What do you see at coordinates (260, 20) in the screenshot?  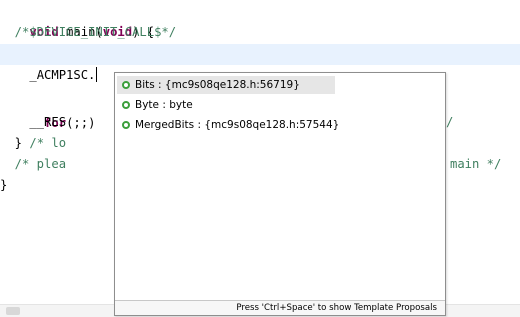 I see `code-line-1: void main(void) {` at bounding box center [260, 20].